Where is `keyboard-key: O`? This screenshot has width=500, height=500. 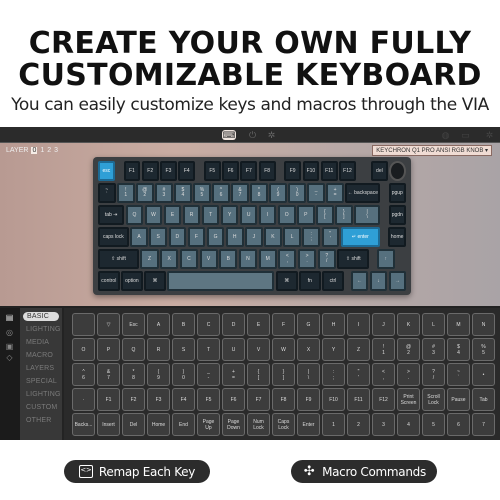 keyboard-key: O is located at coordinates (286, 215).